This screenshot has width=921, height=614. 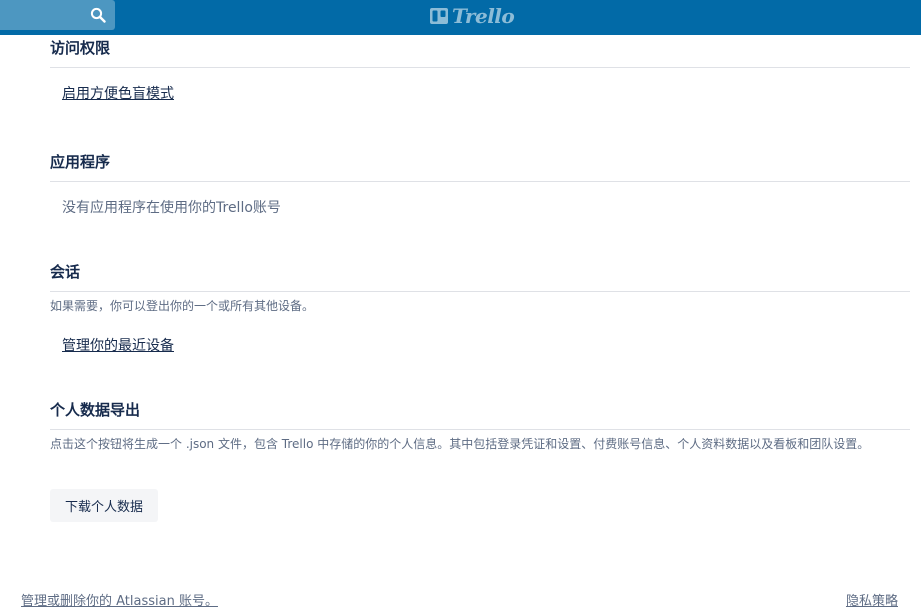 What do you see at coordinates (80, 162) in the screenshot?
I see `section-title-apps: 应用程序` at bounding box center [80, 162].